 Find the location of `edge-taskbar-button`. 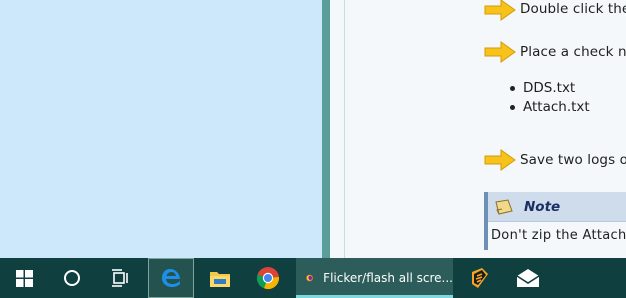

edge-taskbar-button is located at coordinates (171, 278).